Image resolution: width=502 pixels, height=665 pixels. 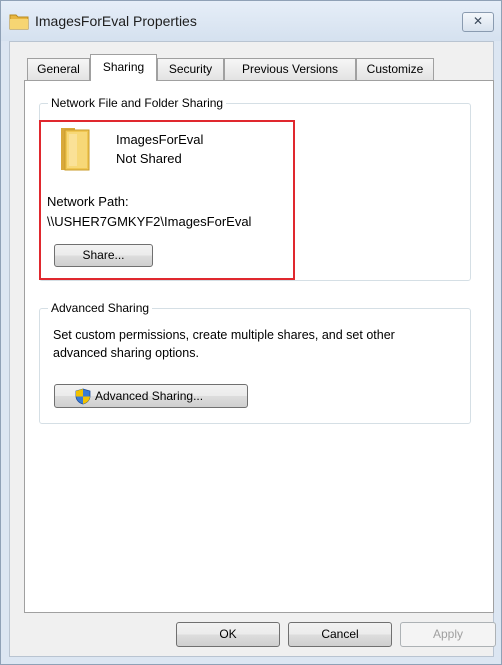 I want to click on tab-security: Security, so click(x=190, y=69).